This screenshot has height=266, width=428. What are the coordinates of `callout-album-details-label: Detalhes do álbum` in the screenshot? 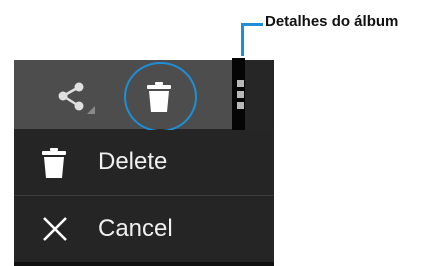 It's located at (332, 21).